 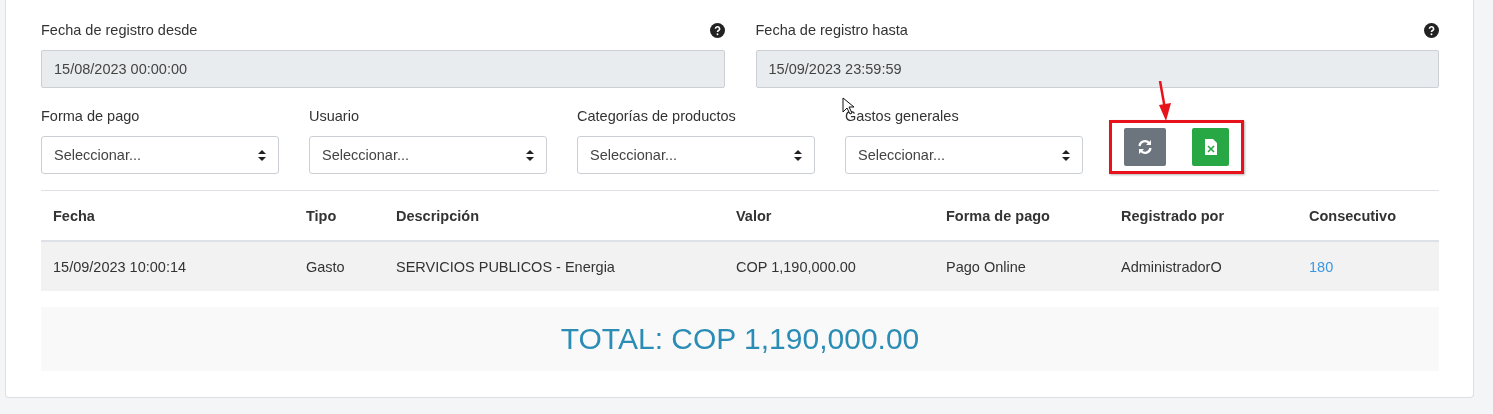 What do you see at coordinates (1173, 215) in the screenshot?
I see `column-header: Registrado por` at bounding box center [1173, 215].